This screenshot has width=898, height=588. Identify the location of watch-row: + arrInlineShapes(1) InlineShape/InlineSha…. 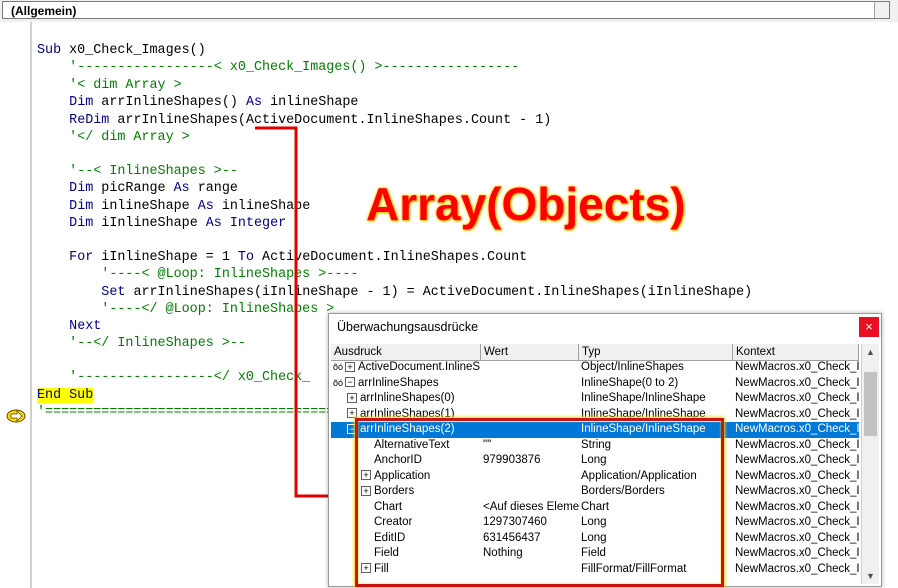
(595, 415).